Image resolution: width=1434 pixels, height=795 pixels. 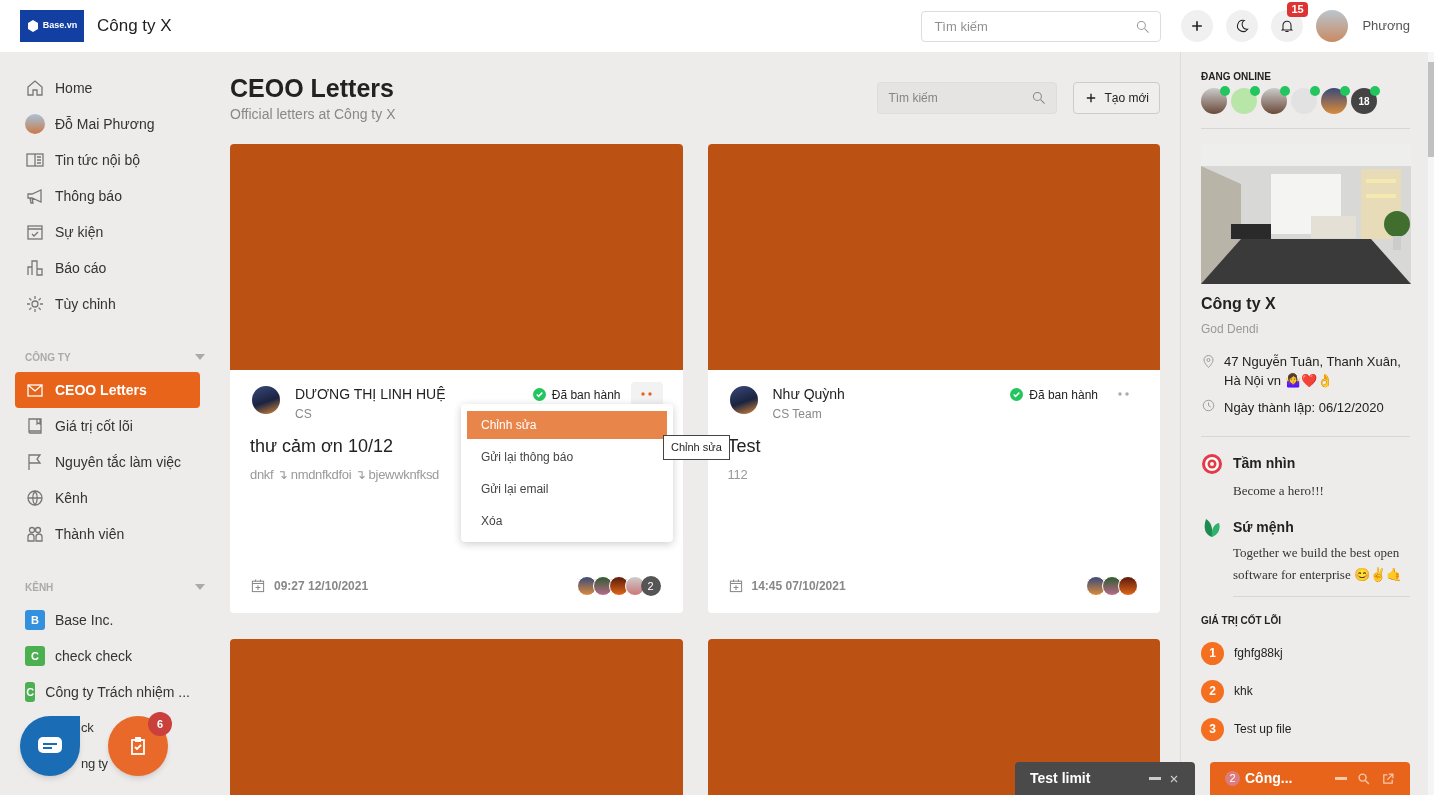 I want to click on sidebar-item: Báo cáo, so click(x=107, y=268).